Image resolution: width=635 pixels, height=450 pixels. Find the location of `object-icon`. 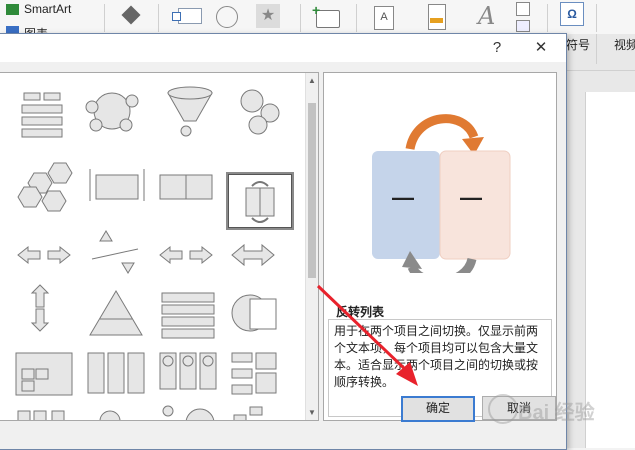

object-icon is located at coordinates (523, 26).